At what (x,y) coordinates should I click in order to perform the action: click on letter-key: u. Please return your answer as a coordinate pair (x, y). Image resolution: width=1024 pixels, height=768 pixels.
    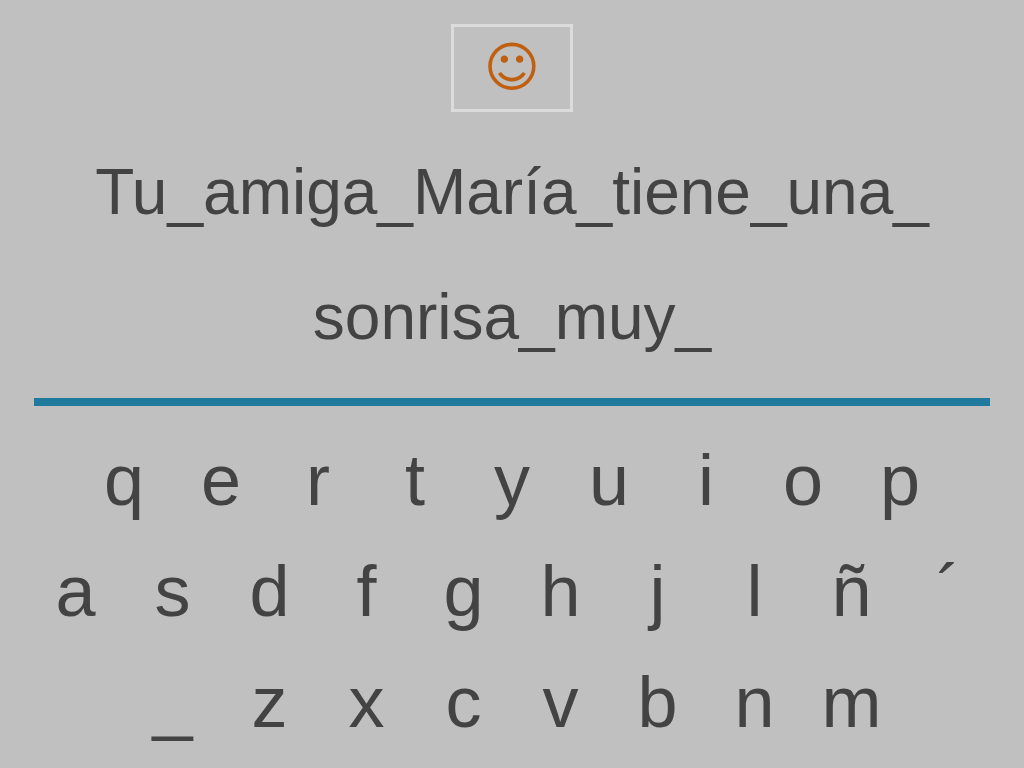
    Looking at the image, I should click on (609, 479).